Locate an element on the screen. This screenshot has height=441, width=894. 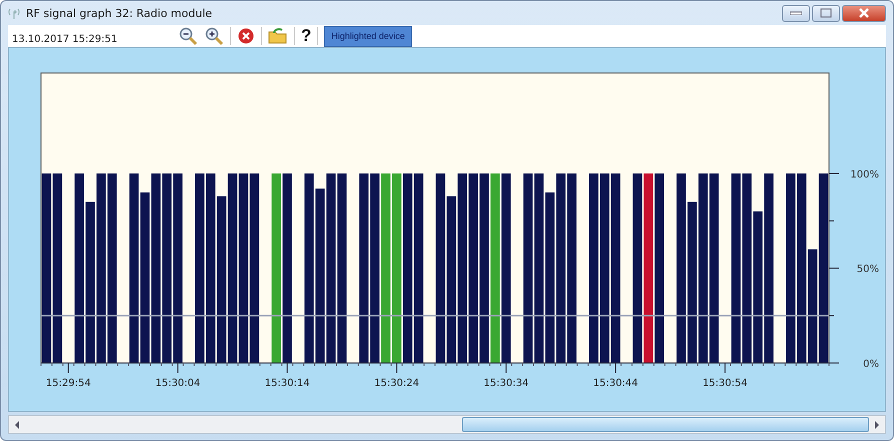
horizontal-scrollbar is located at coordinates (447, 424).